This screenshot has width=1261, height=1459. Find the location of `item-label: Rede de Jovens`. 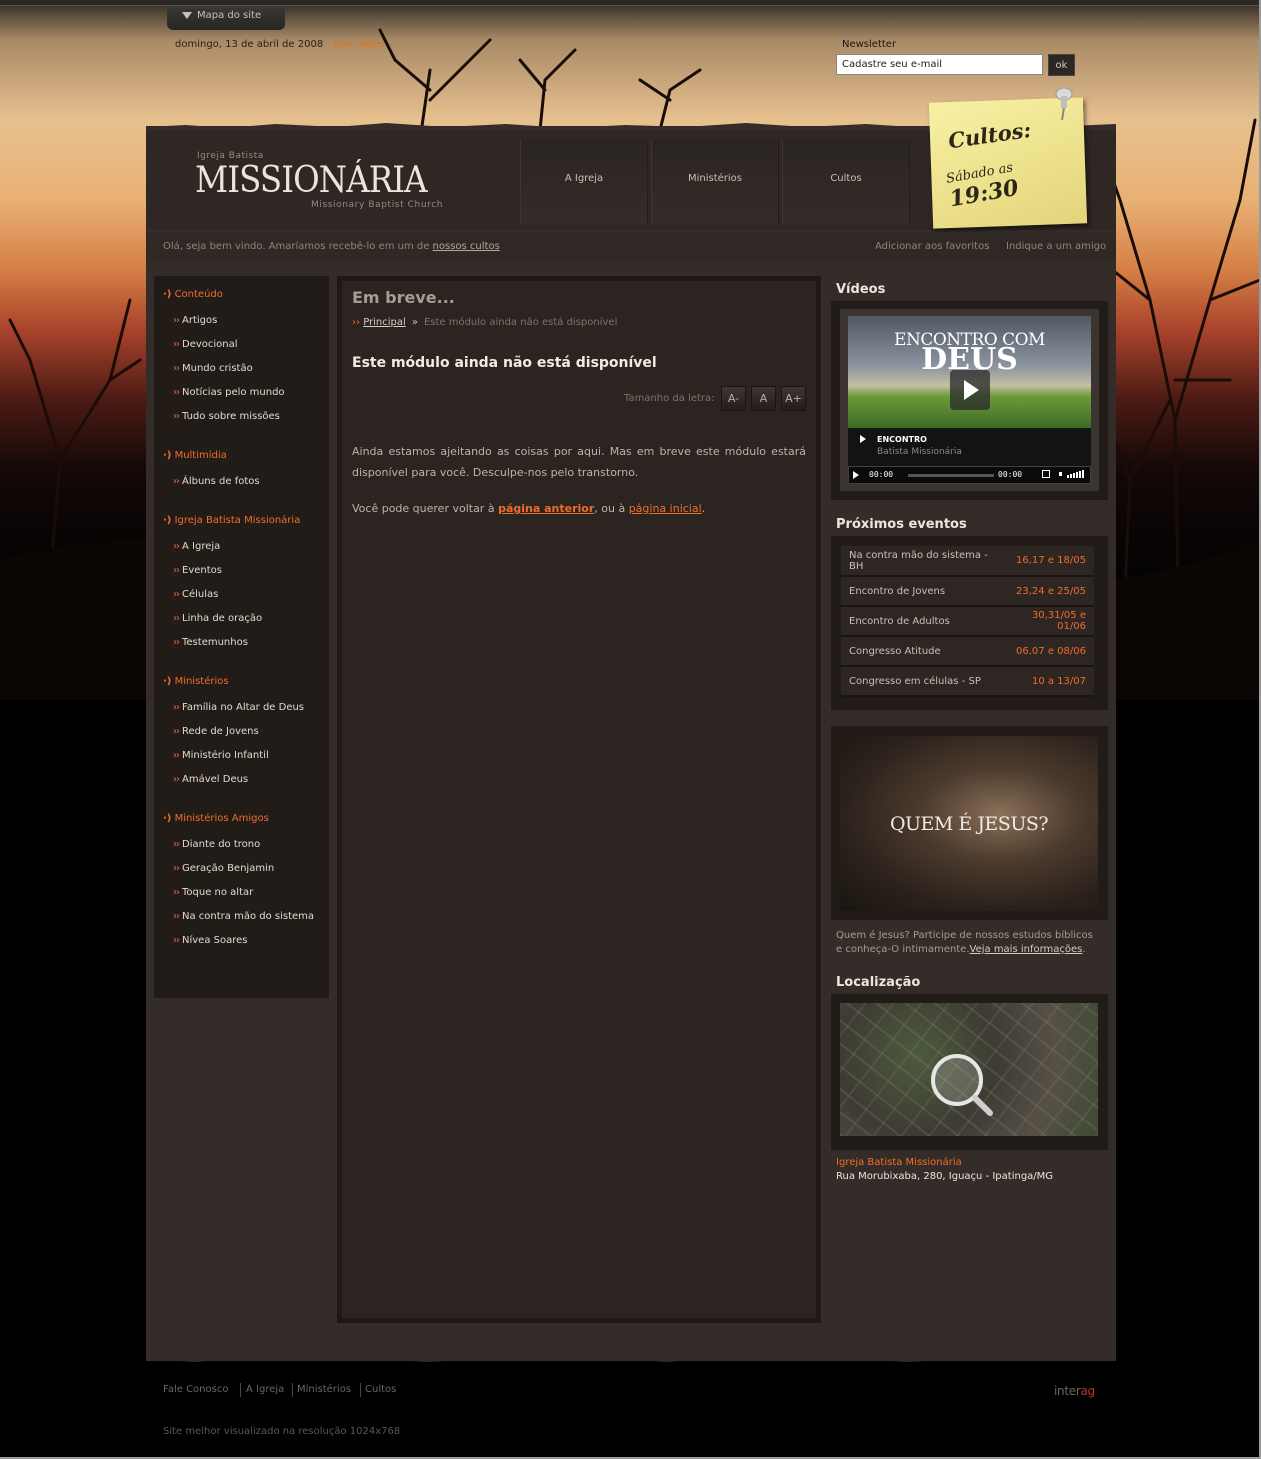

item-label: Rede de Jovens is located at coordinates (220, 731).